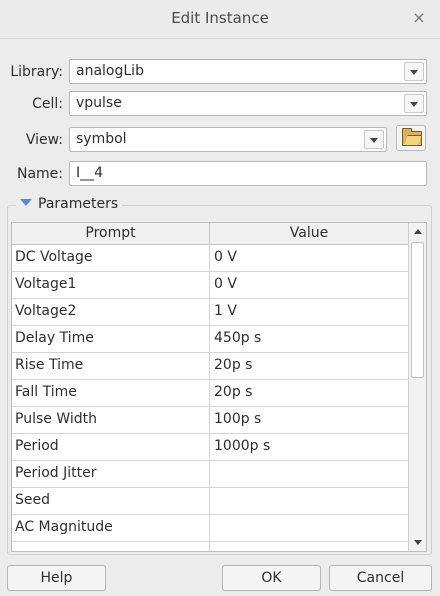 The image size is (440, 596). Describe the element at coordinates (44, 140) in the screenshot. I see `view-label: View:` at that location.